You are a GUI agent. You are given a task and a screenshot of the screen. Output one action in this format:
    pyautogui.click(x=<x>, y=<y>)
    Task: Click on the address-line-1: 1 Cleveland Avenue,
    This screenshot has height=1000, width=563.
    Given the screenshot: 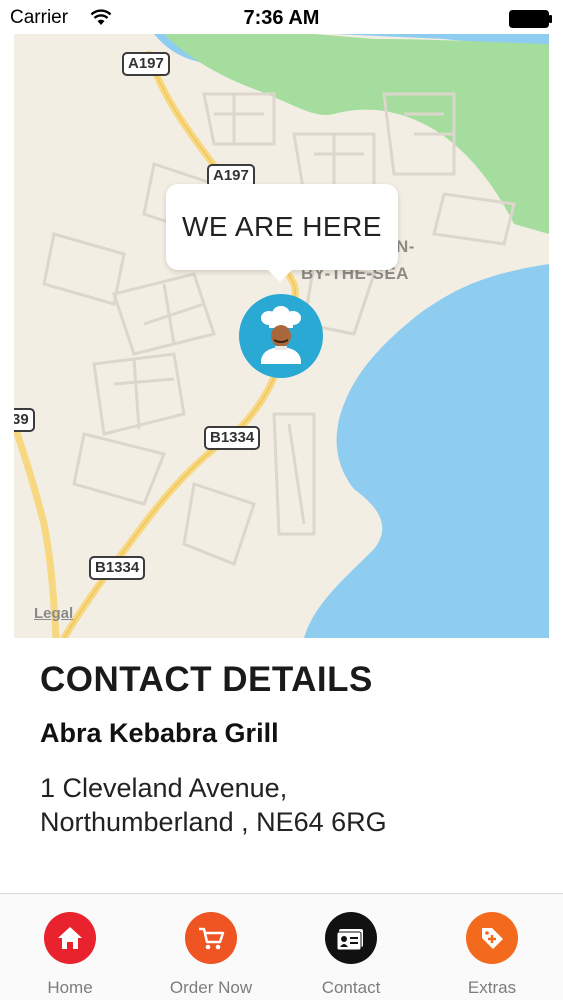 What is the action you would take?
    pyautogui.click(x=164, y=788)
    